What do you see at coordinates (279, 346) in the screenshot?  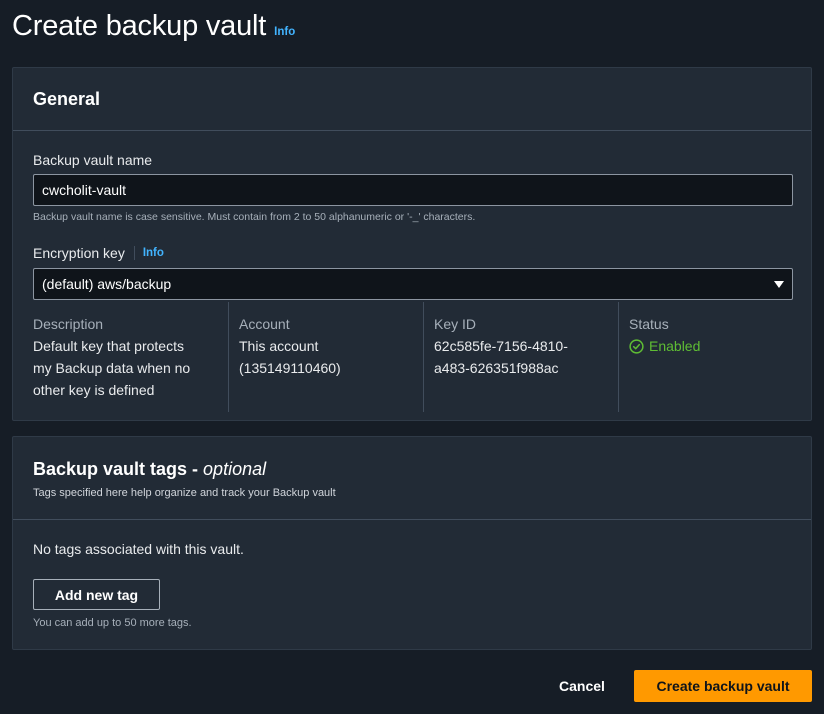 I see `account-line: This account` at bounding box center [279, 346].